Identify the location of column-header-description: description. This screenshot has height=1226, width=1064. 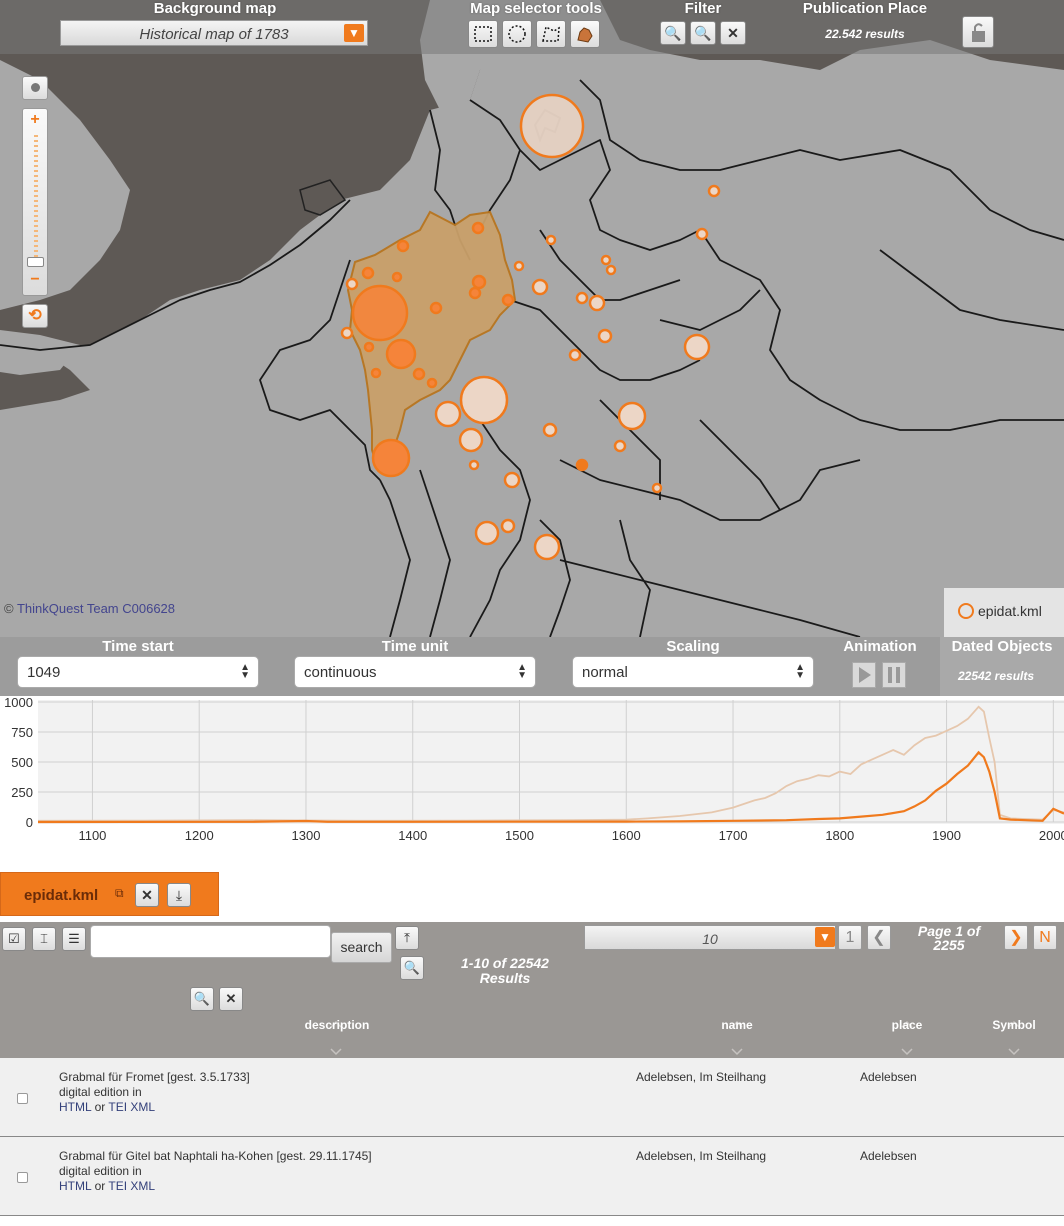
(337, 1025).